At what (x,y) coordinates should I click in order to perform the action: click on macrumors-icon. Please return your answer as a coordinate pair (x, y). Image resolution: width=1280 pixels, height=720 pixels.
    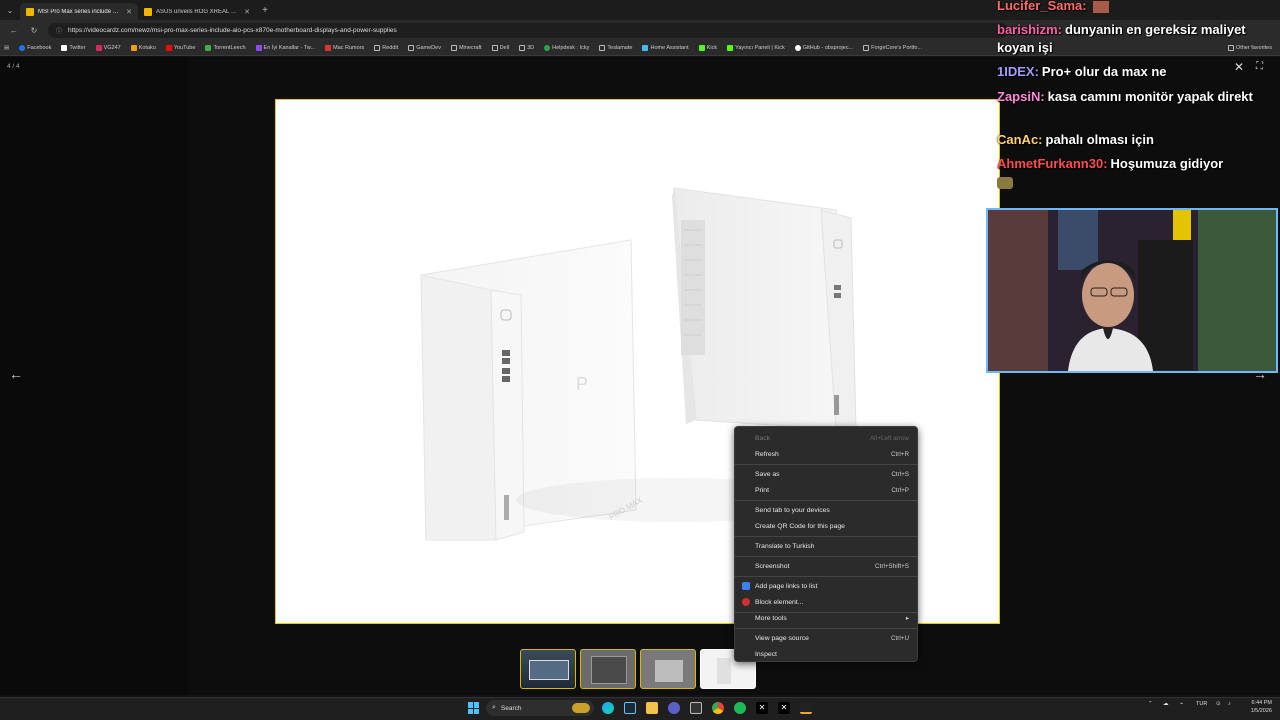
    Looking at the image, I should click on (328, 47).